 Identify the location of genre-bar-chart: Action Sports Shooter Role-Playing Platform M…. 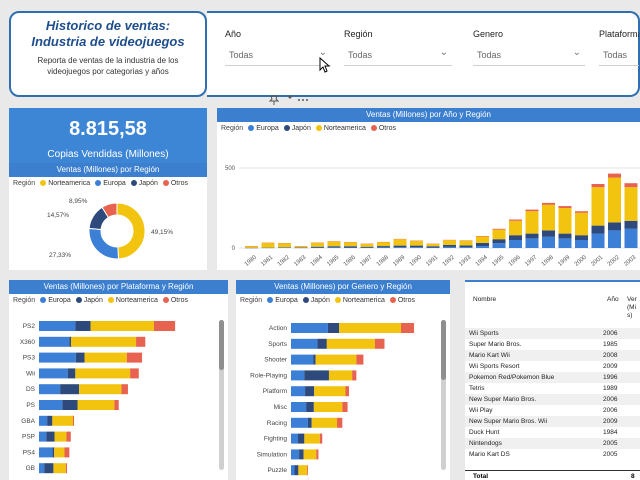
(338, 394).